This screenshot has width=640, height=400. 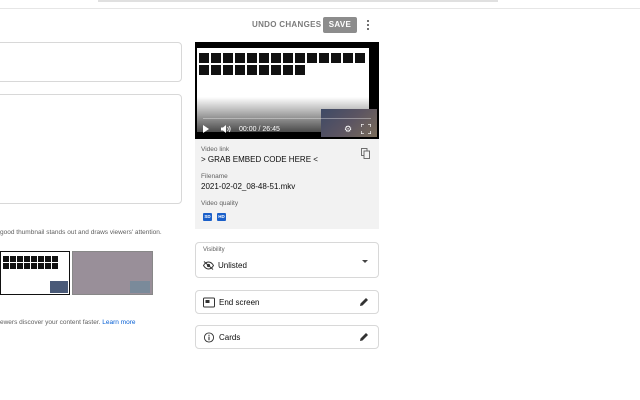 What do you see at coordinates (365, 153) in the screenshot?
I see `copy-icon` at bounding box center [365, 153].